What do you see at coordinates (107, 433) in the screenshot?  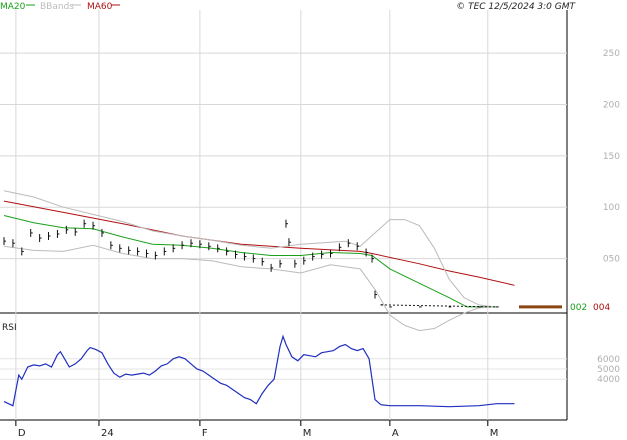 I see `time-tick-label-1: 24` at bounding box center [107, 433].